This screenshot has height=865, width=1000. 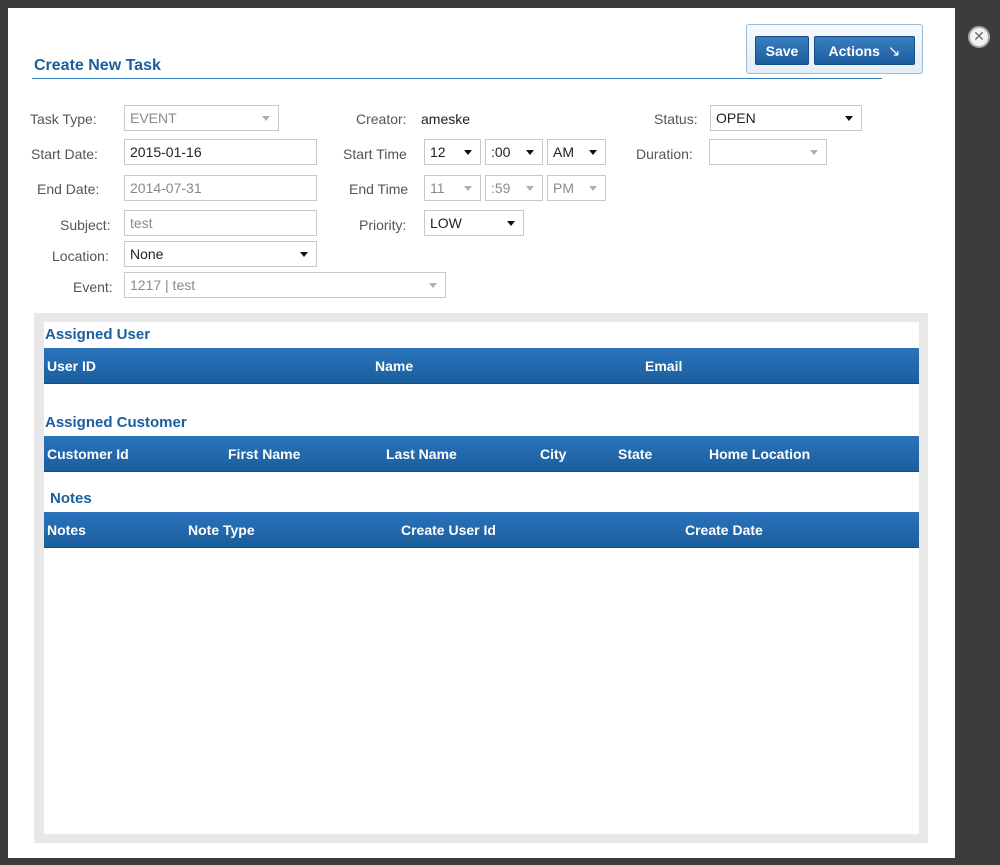 What do you see at coordinates (285, 285) in the screenshot?
I see `event-select: 1217 | test` at bounding box center [285, 285].